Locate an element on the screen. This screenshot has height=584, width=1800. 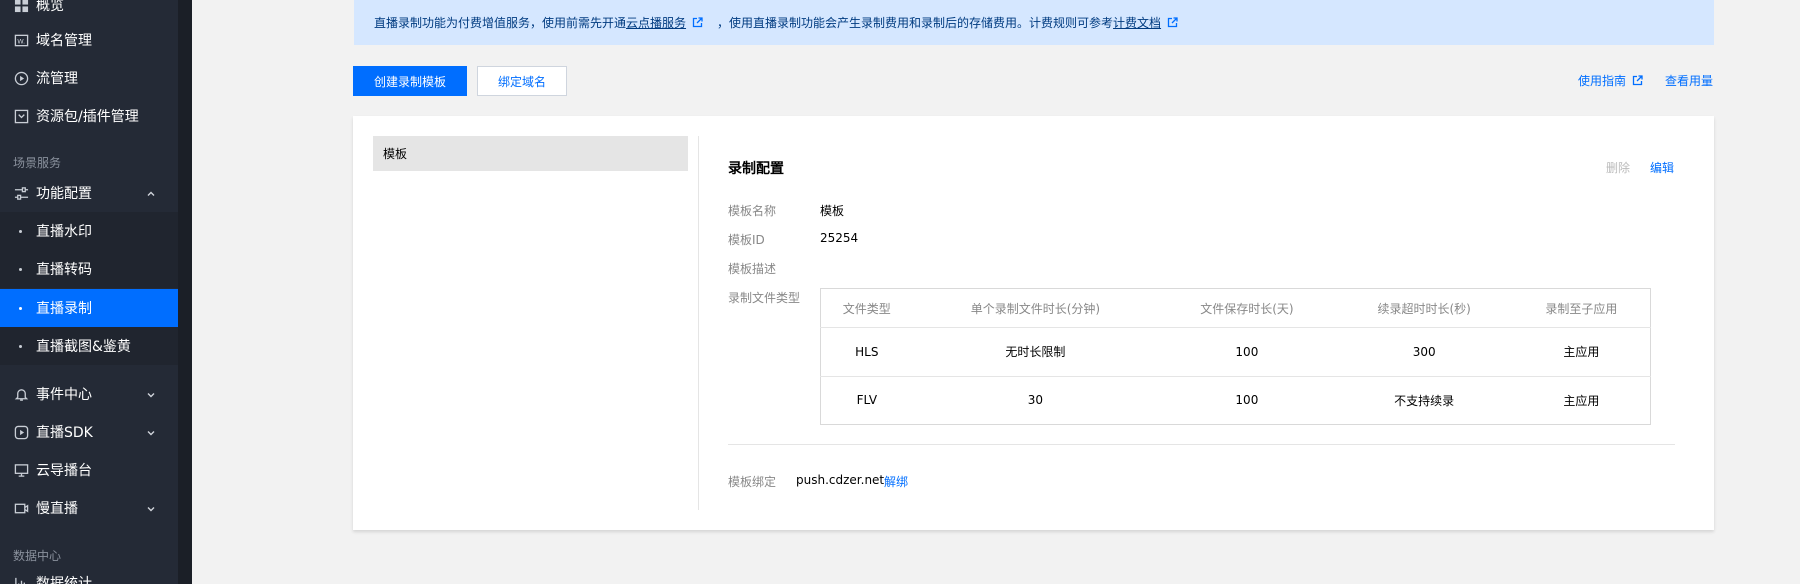
template-binding-label: 模板绑定 is located at coordinates (752, 482).